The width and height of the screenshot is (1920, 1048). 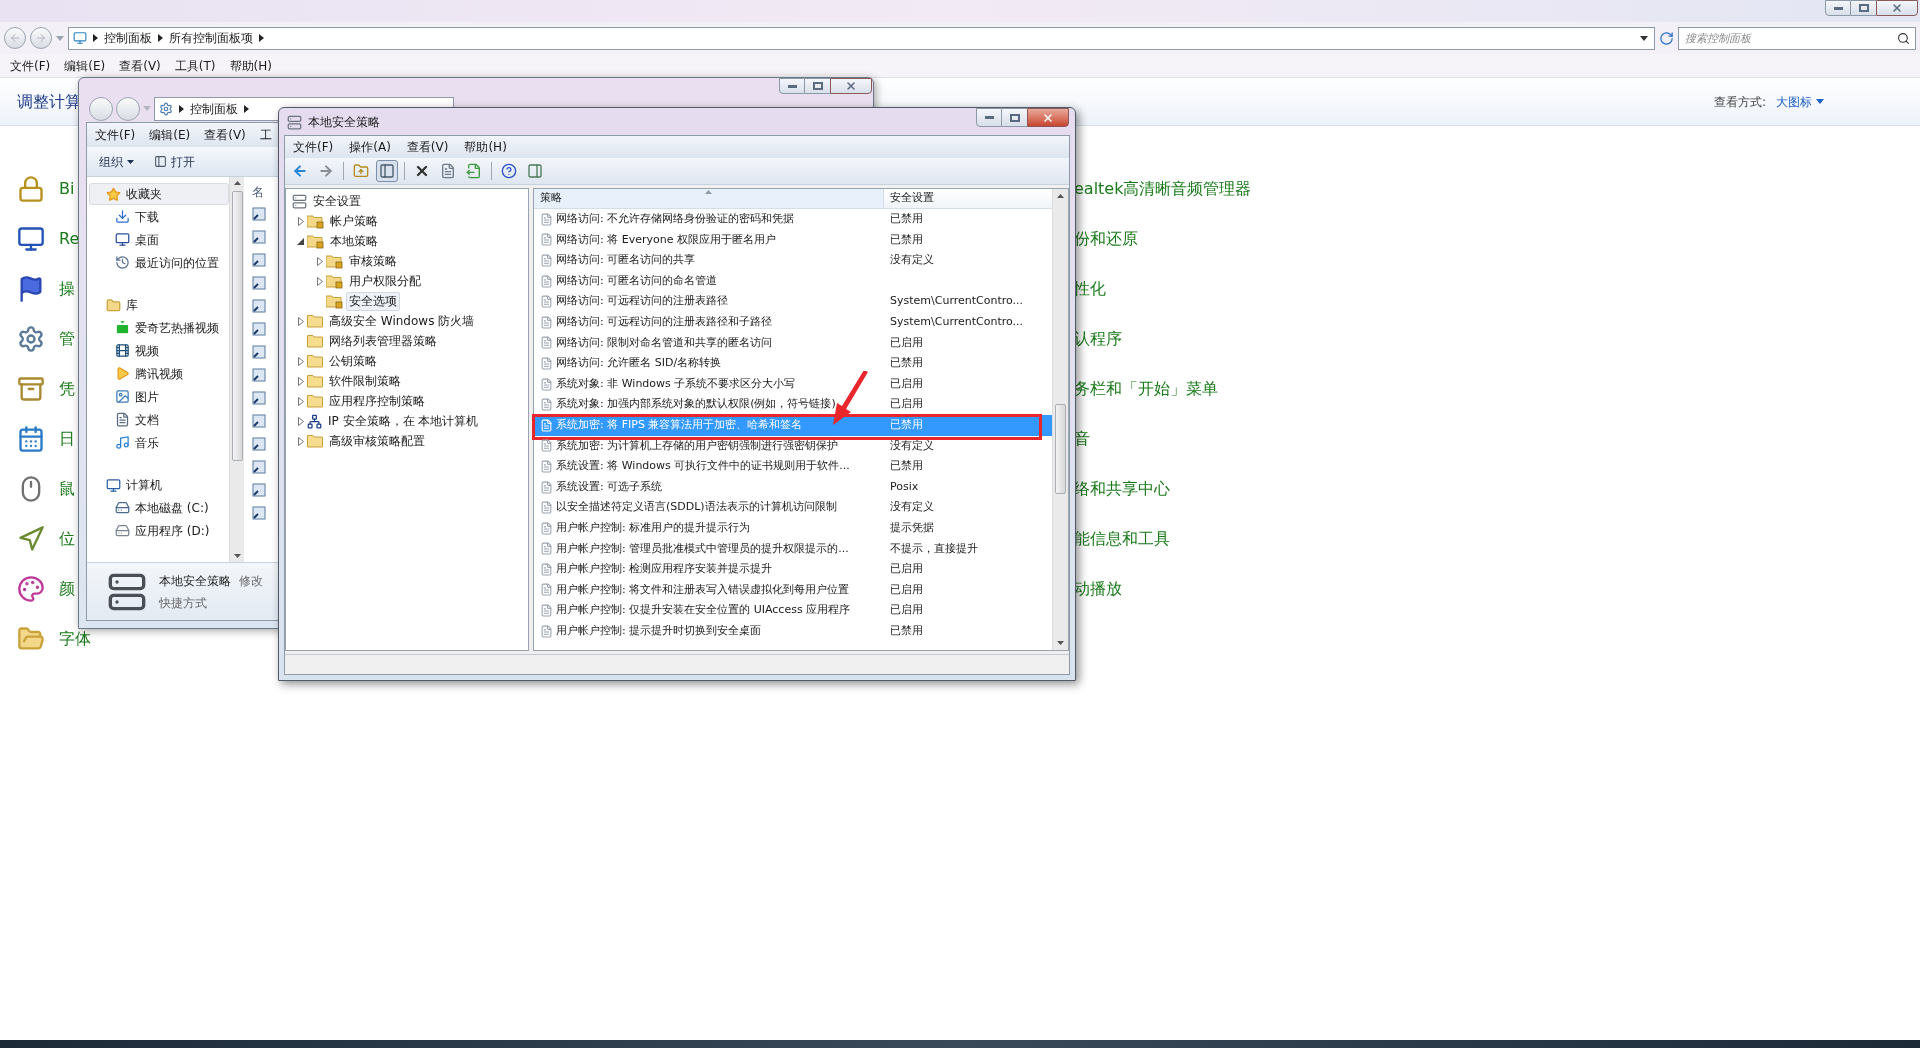 I want to click on tree-item: 安全设置, so click(x=337, y=201).